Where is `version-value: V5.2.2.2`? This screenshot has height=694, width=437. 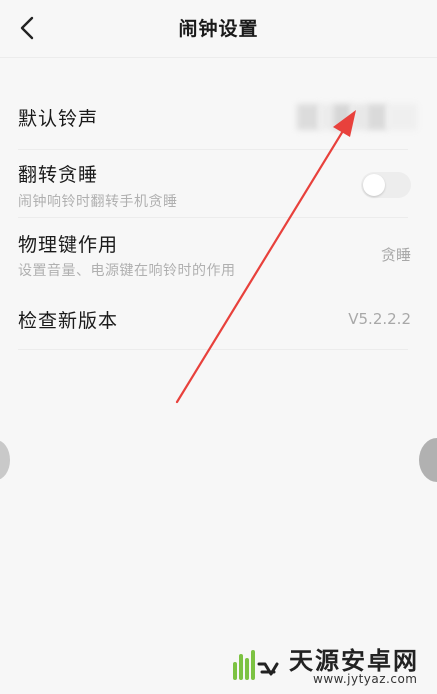 version-value: V5.2.2.2 is located at coordinates (379, 319).